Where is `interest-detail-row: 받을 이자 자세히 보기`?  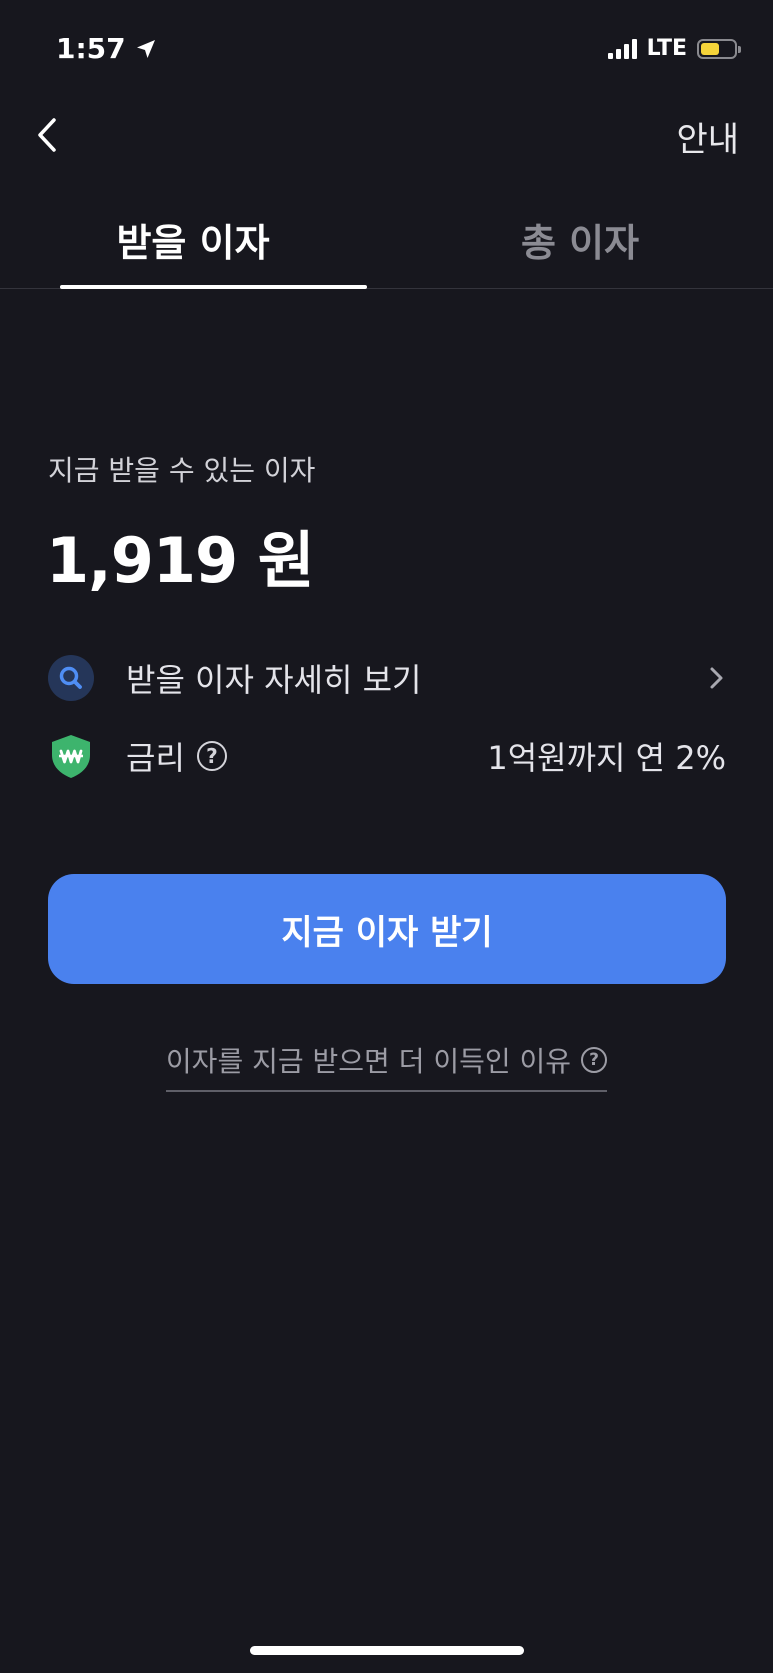
interest-detail-row: 받을 이자 자세히 보기 is located at coordinates (387, 678).